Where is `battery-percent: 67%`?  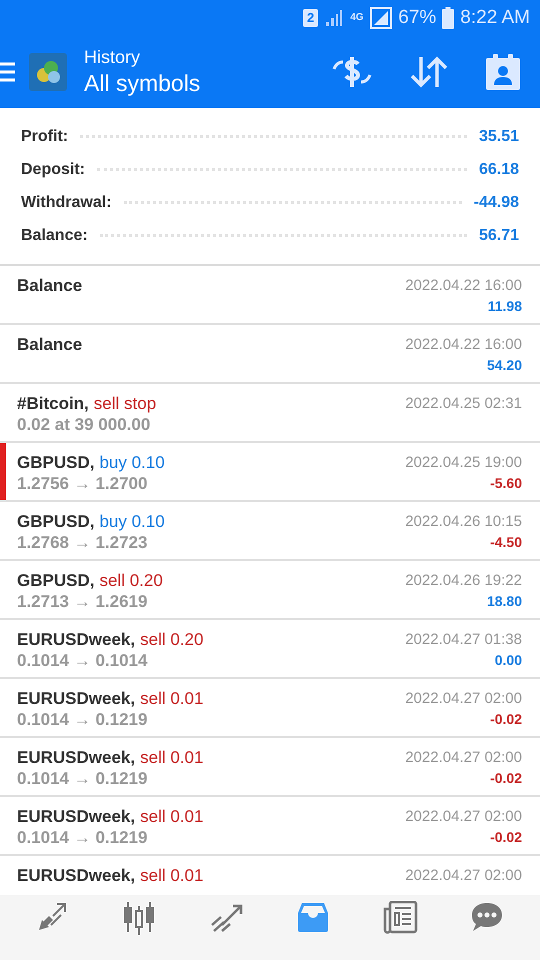 battery-percent: 67% is located at coordinates (417, 18).